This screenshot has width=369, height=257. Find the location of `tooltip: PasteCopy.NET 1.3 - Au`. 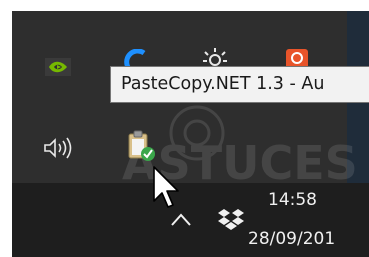

tooltip: PasteCopy.NET 1.3 - Au is located at coordinates (239, 84).